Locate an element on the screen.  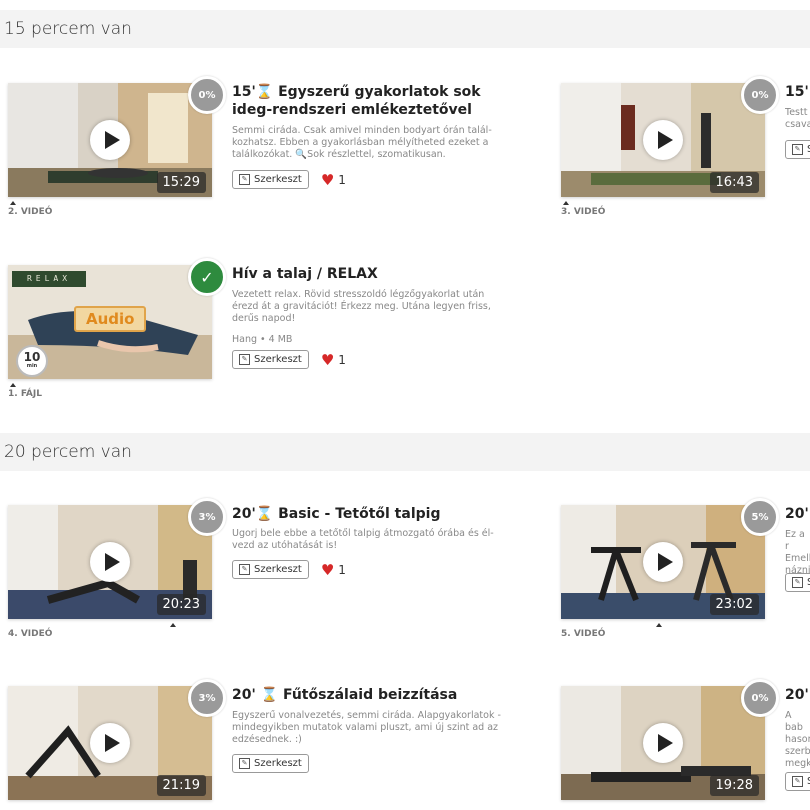
duration: 21:19 is located at coordinates (181, 785).